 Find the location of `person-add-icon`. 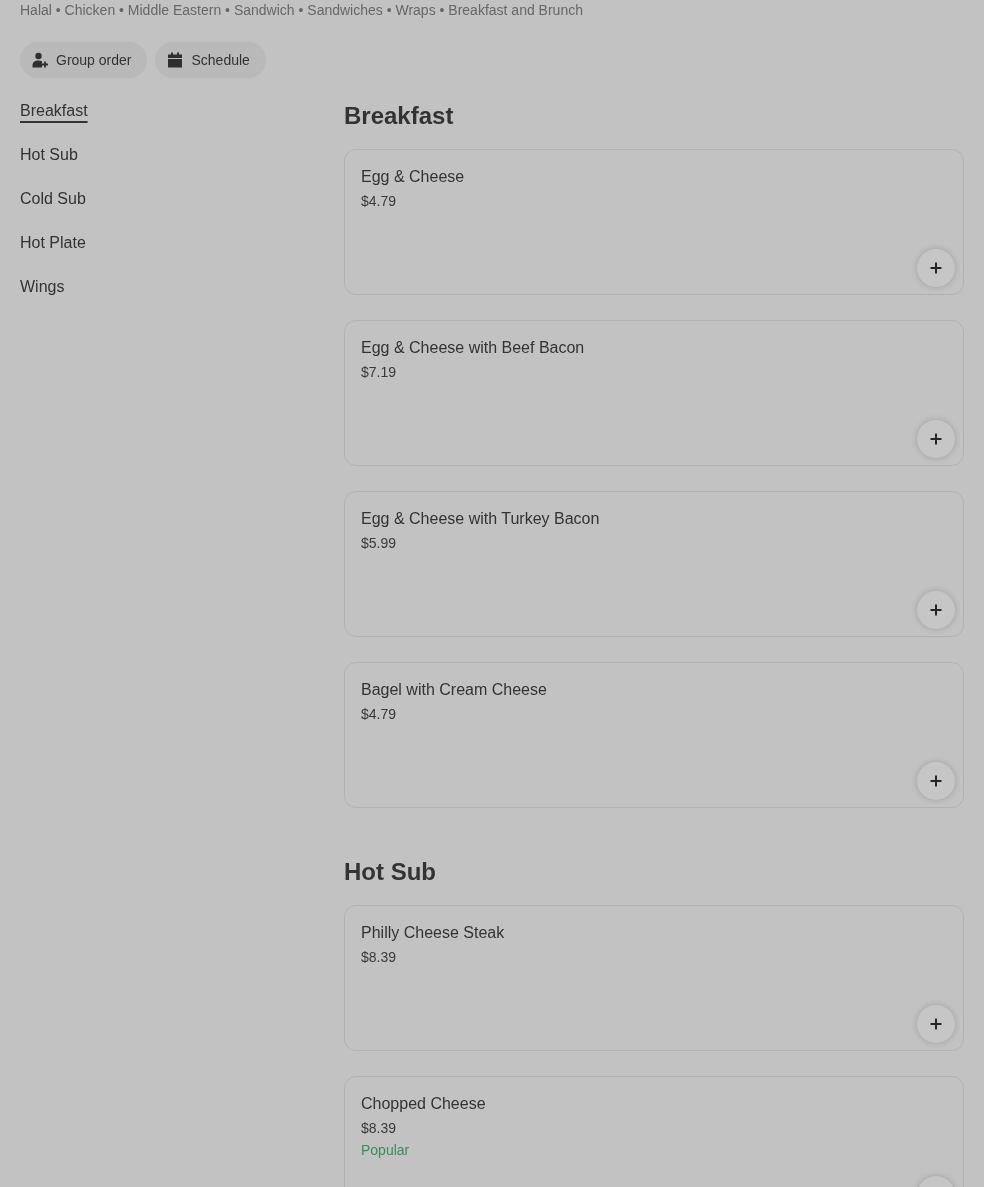

person-add-icon is located at coordinates (40, 60).